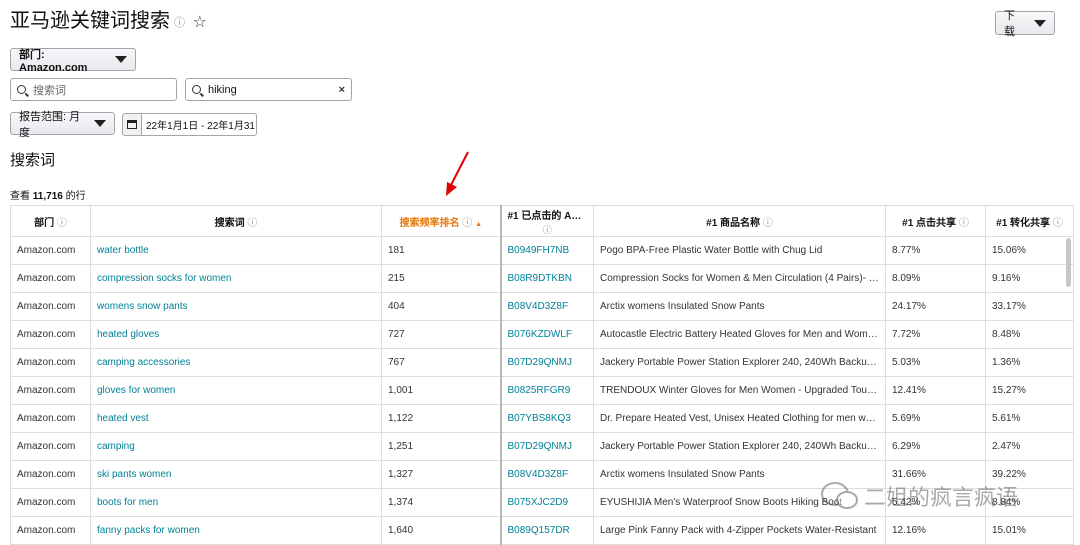  I want to click on watermark: 二姐的疯言疯语, so click(919, 496).